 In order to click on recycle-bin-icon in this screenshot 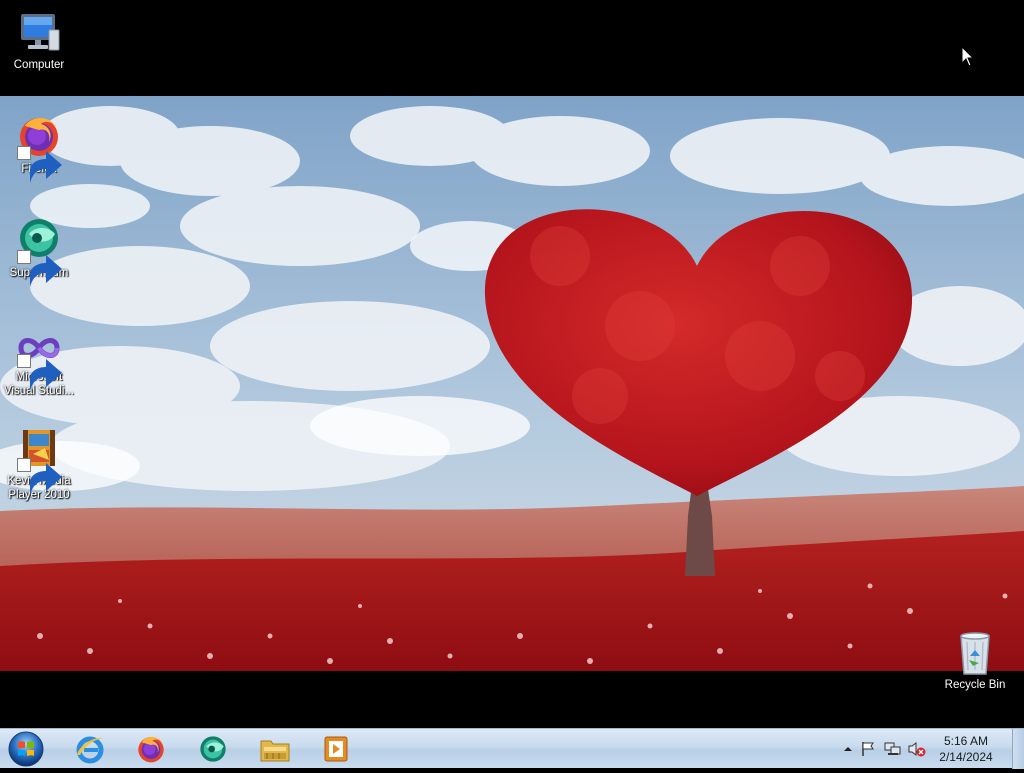, I will do `click(975, 653)`.